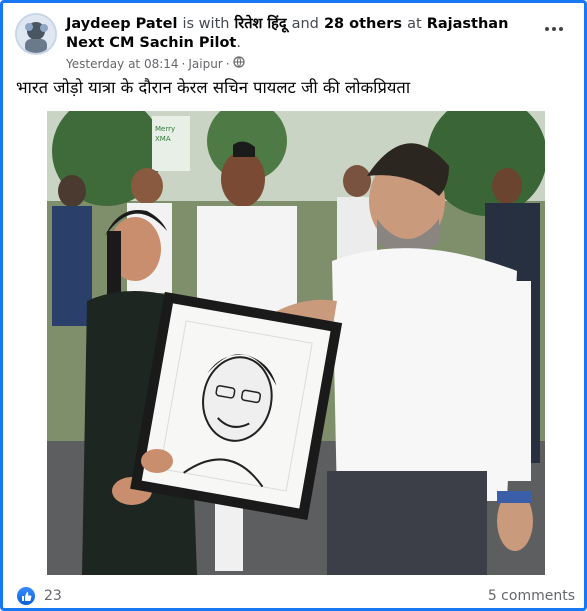 This screenshot has height=611, width=587. Describe the element at coordinates (36, 34) in the screenshot. I see `author-avatar` at that location.